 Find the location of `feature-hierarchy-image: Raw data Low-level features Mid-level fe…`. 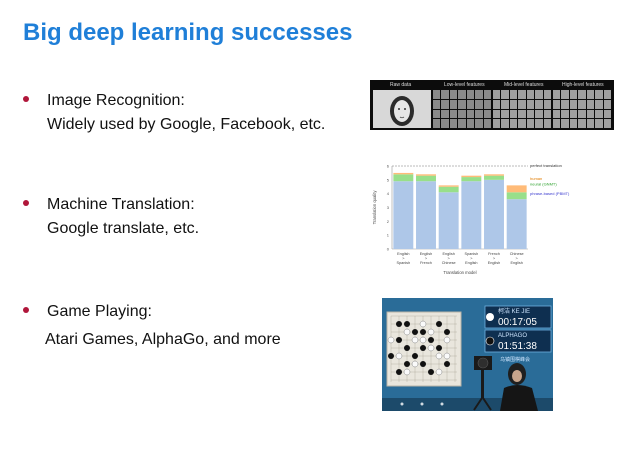

feature-hierarchy-image: Raw data Low-level features Mid-level fe… is located at coordinates (492, 105).